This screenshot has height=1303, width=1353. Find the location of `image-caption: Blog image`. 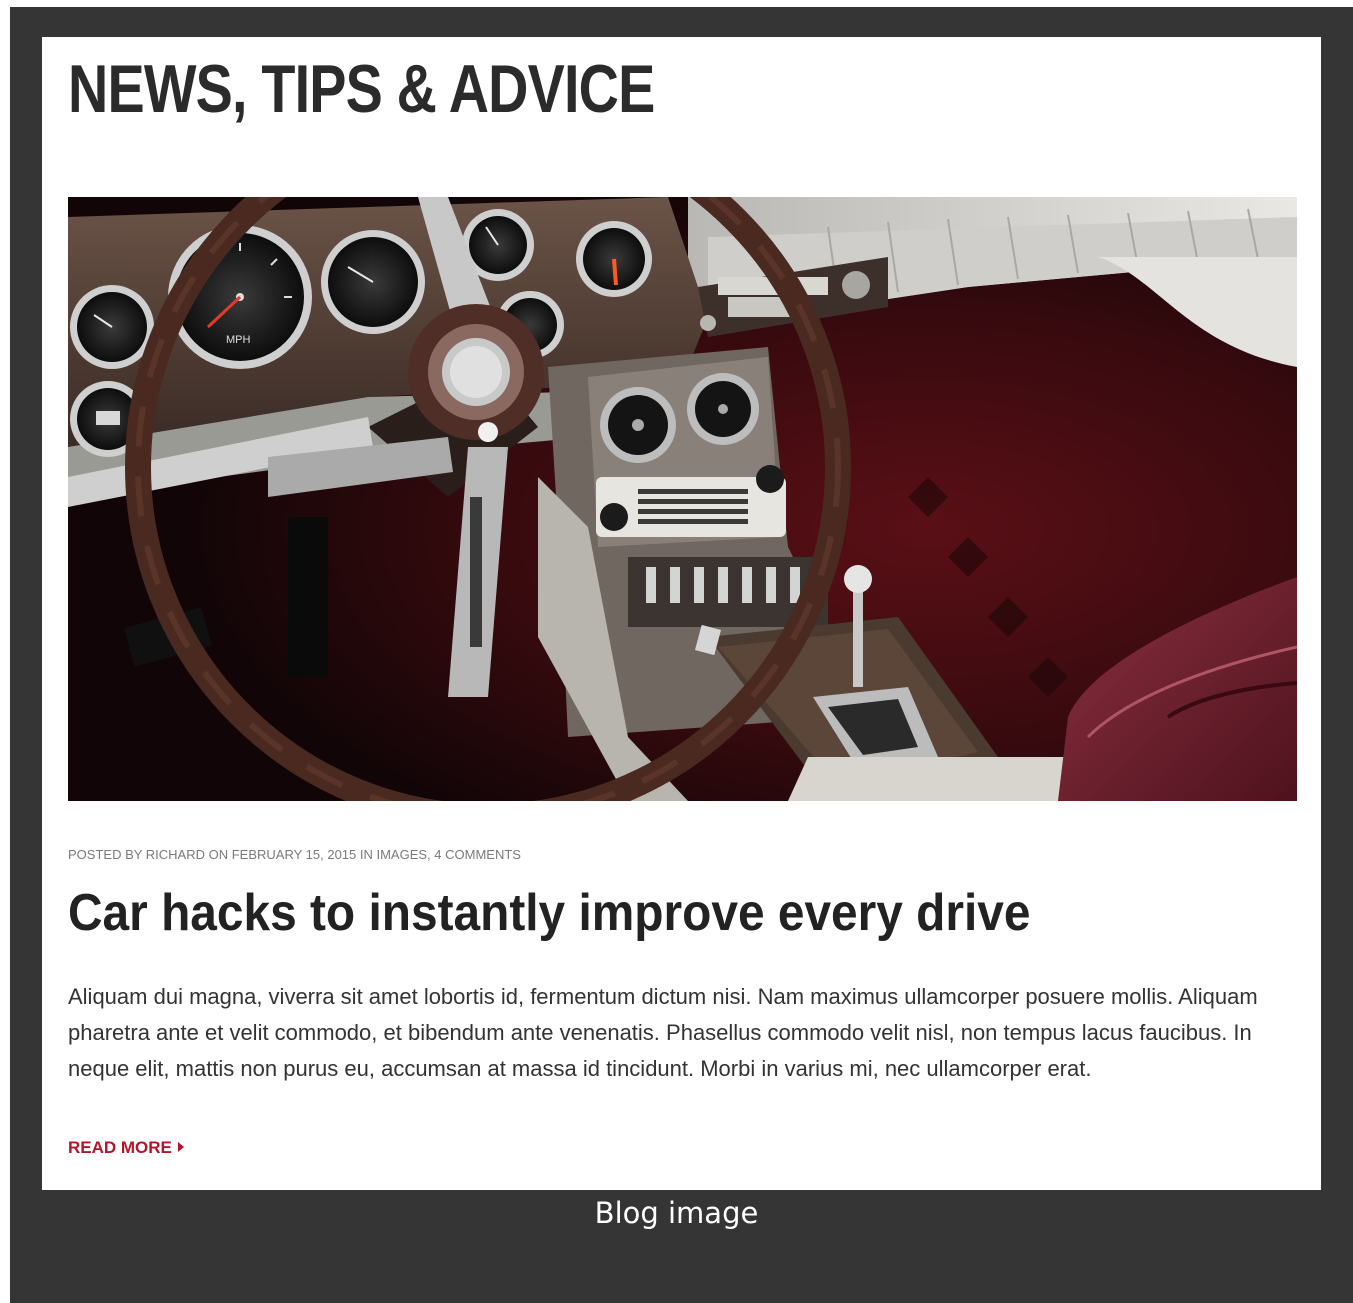

image-caption: Blog image is located at coordinates (676, 1213).